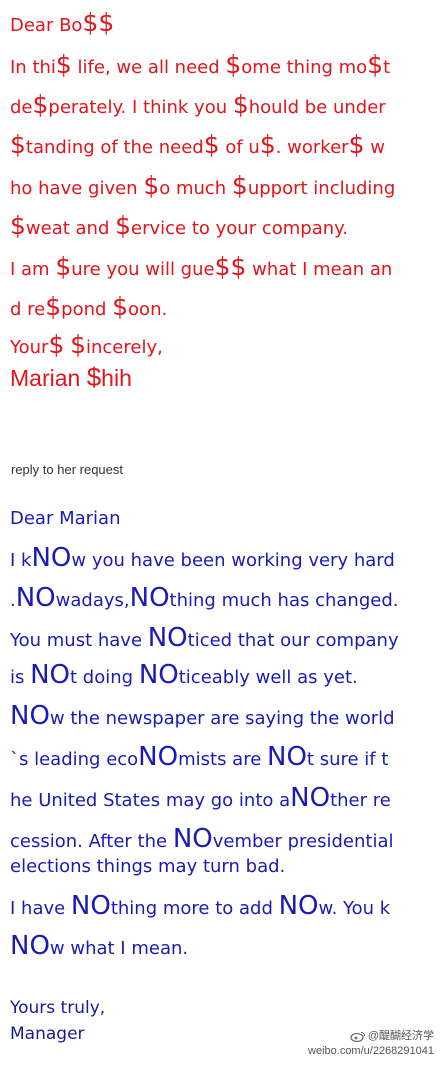 Image resolution: width=440 pixels, height=1065 pixels. Describe the element at coordinates (99, 946) in the screenshot. I see `letter2-line: NOw what I mean.` at that location.